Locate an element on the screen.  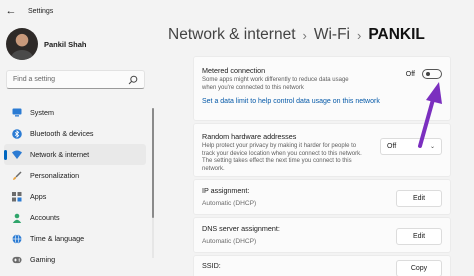
back-button: ← is located at coordinates (11, 11).